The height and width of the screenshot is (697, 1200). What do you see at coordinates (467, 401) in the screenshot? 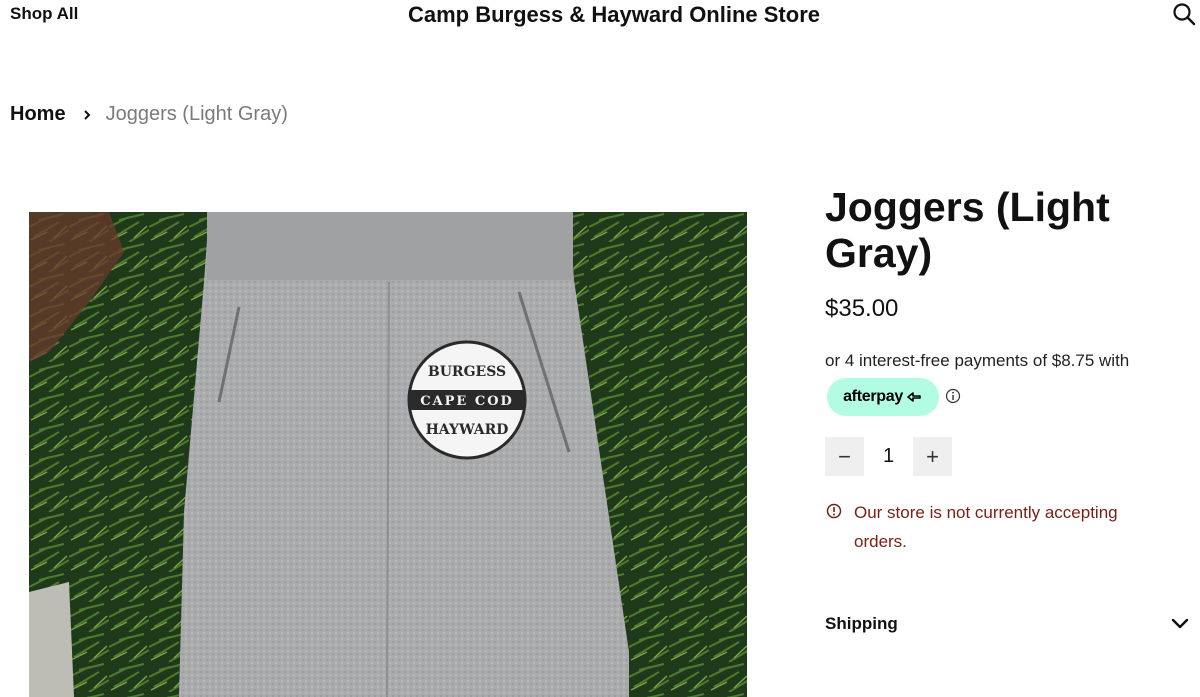
I see `logo-middle-text: CAPE COD` at bounding box center [467, 401].